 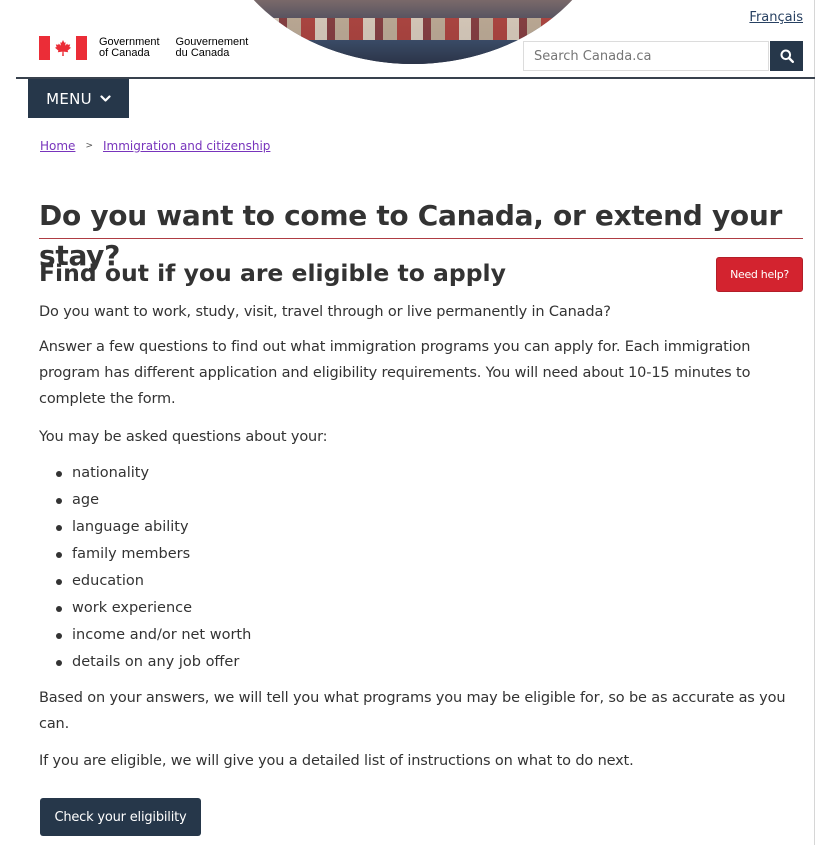 I want to click on banner-houses, so click(x=413, y=29).